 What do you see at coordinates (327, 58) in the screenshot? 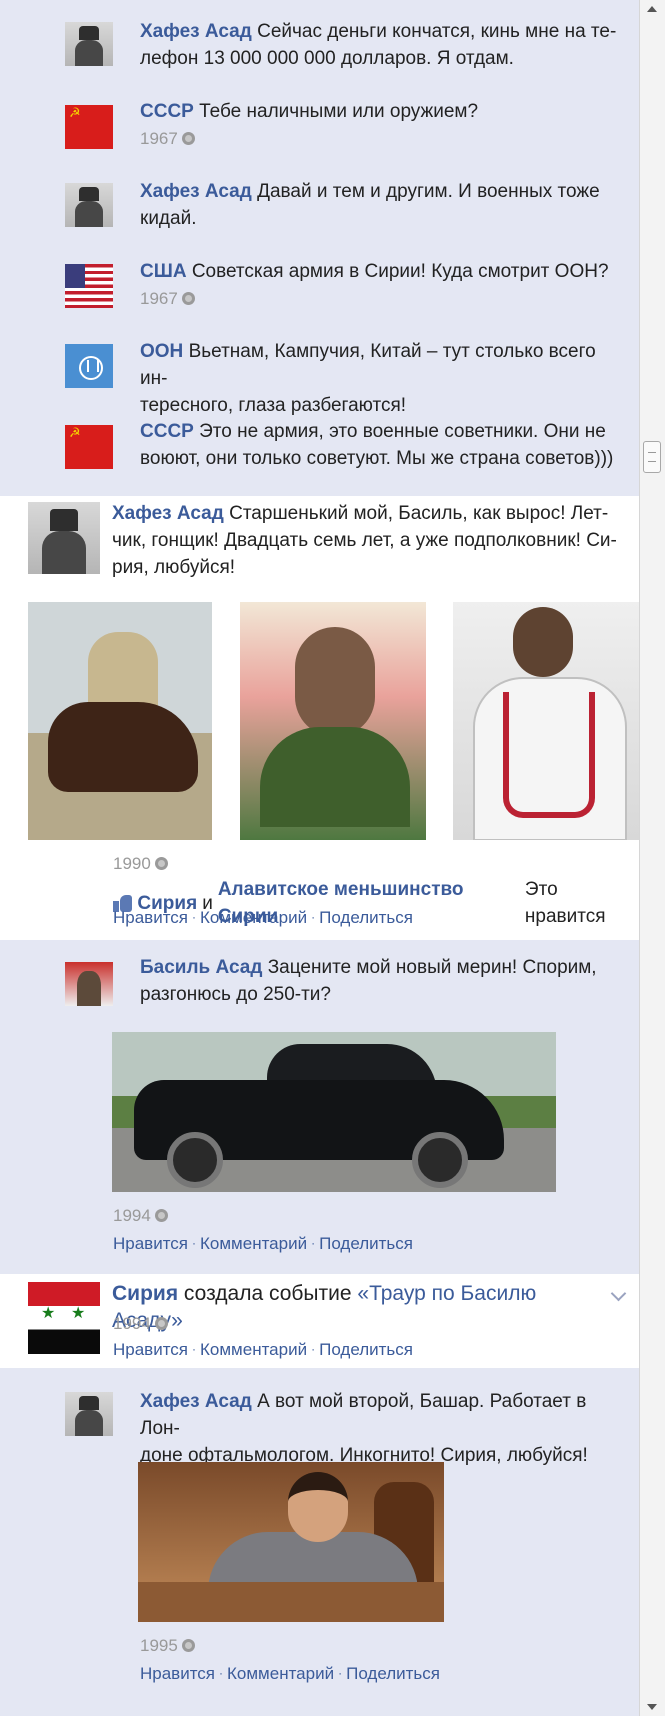
I see `message-line: лефон 13 000 000 000 долларов. Я отдам.` at bounding box center [327, 58].